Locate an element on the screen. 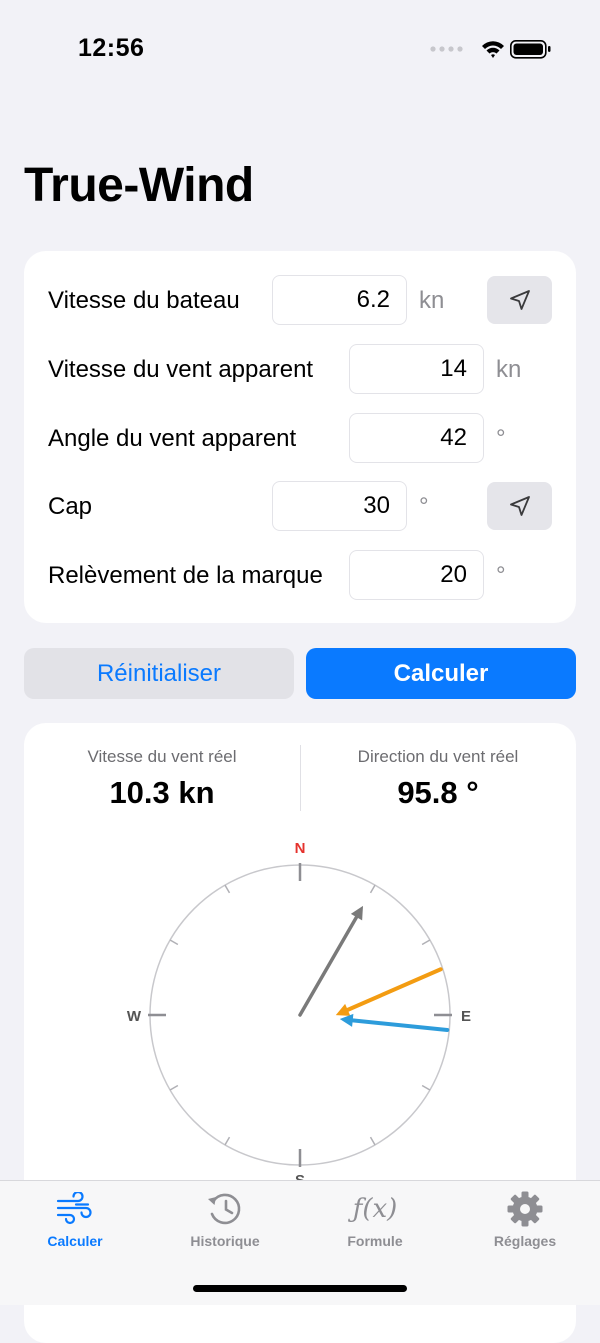  mark-bearing-unit: ° is located at coordinates (501, 575).